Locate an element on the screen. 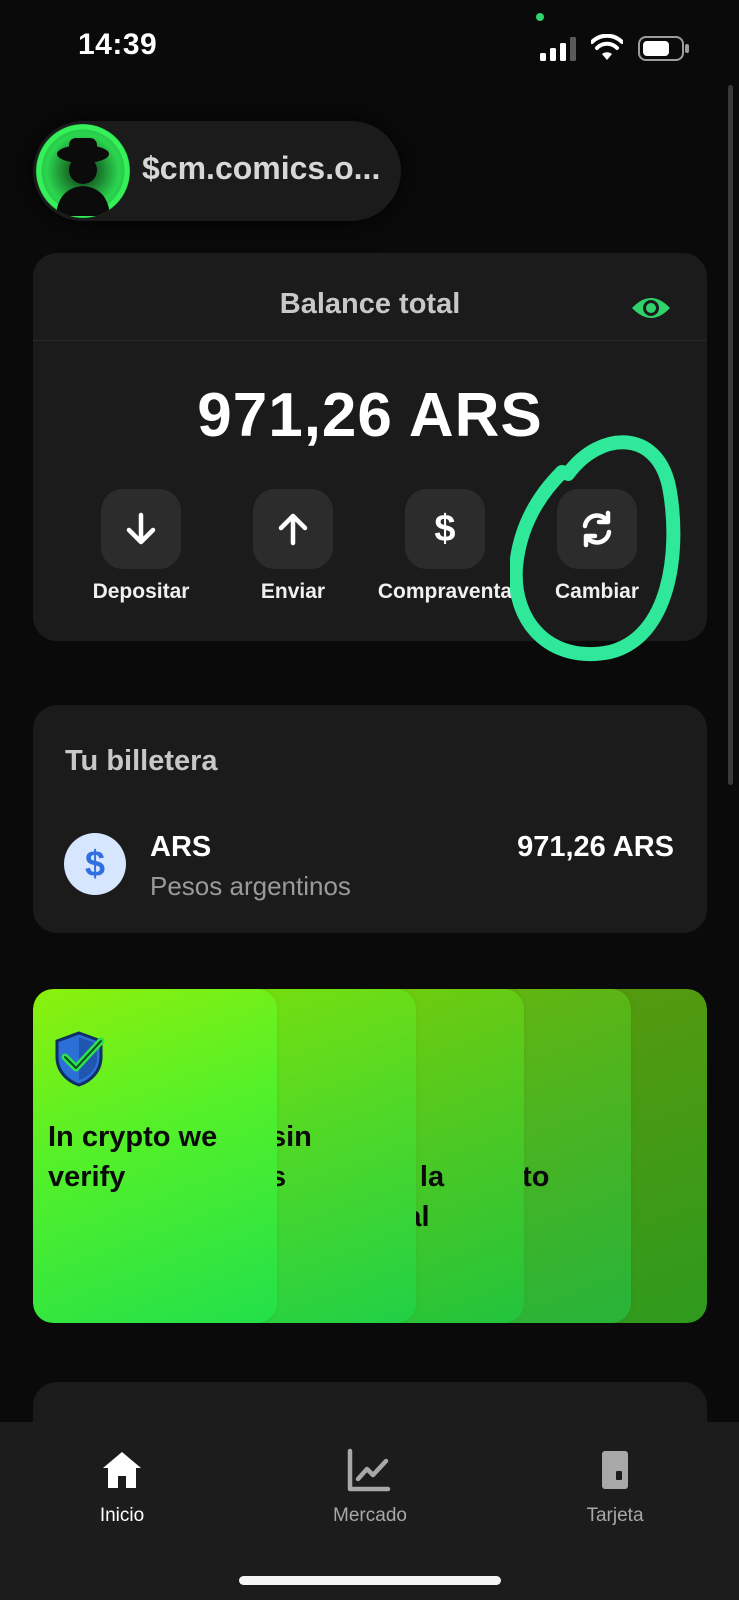 This screenshot has width=739, height=1600. avatar is located at coordinates (83, 171).